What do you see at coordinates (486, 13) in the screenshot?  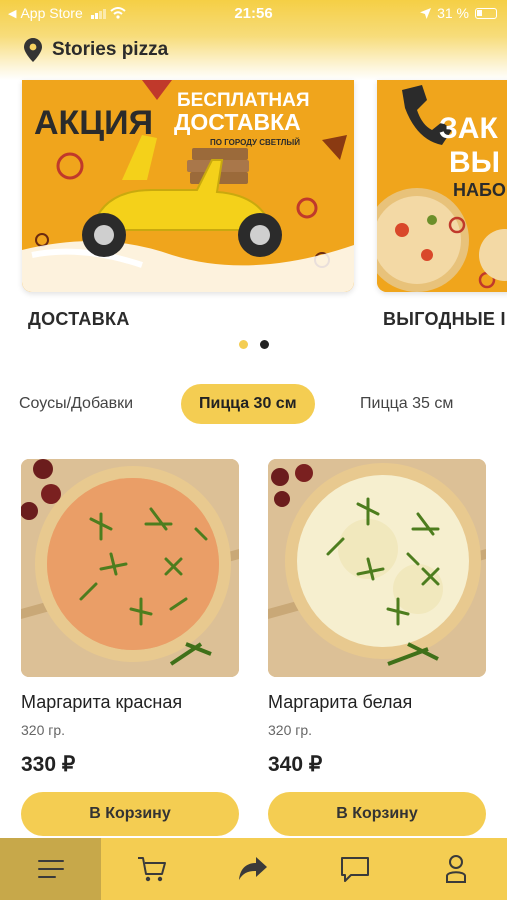 I see `battery-icon` at bounding box center [486, 13].